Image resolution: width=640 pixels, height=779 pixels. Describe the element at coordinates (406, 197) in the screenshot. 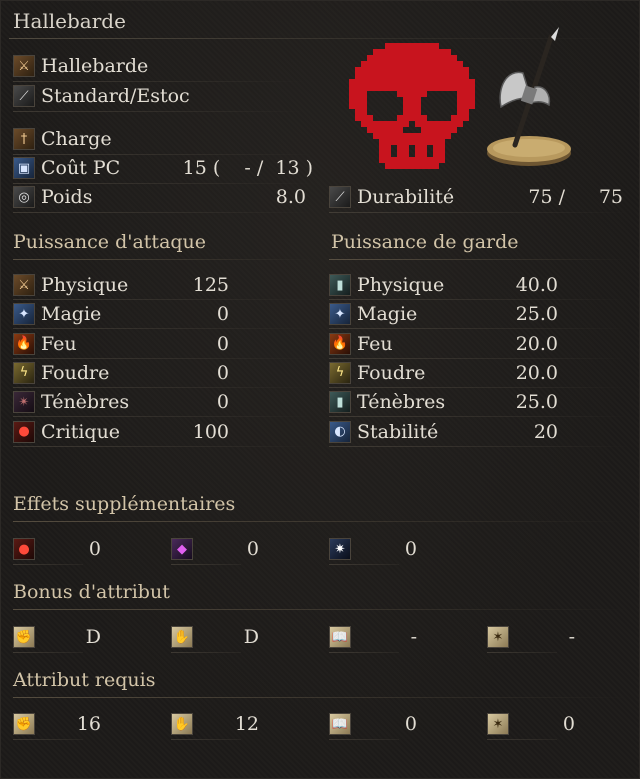

I see `durability-label: Durabilité` at that location.